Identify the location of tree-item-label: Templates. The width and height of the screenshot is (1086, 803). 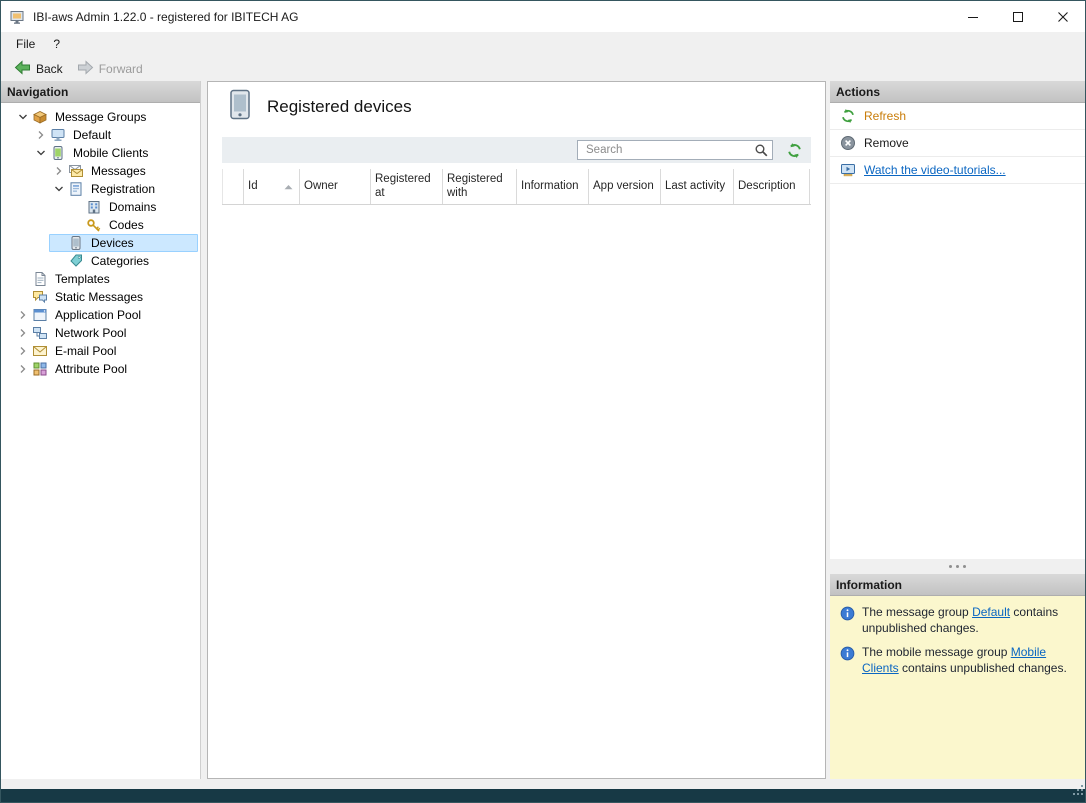
(82, 279).